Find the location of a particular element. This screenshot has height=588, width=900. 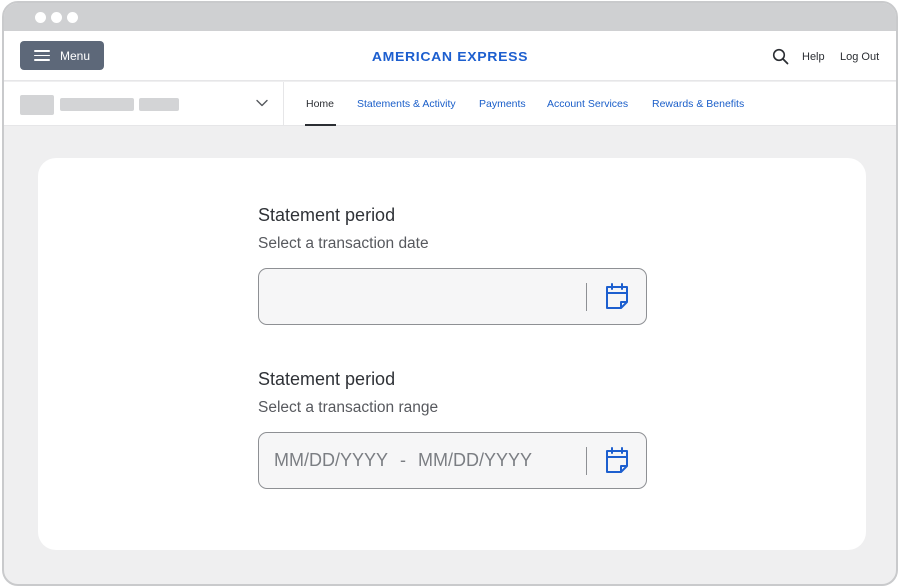

tab-statements-activity: Statements & Activity is located at coordinates (406, 104).